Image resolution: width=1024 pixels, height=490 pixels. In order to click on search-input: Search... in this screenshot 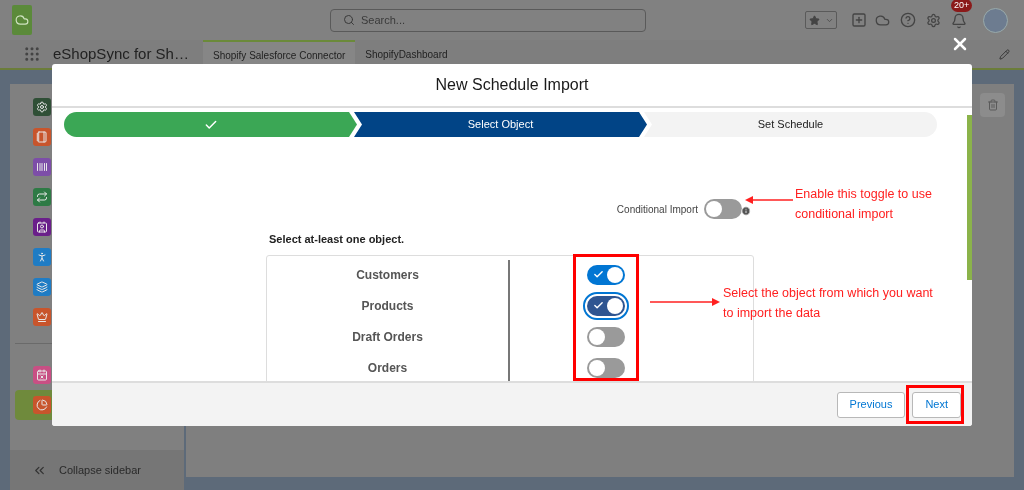, I will do `click(491, 20)`.